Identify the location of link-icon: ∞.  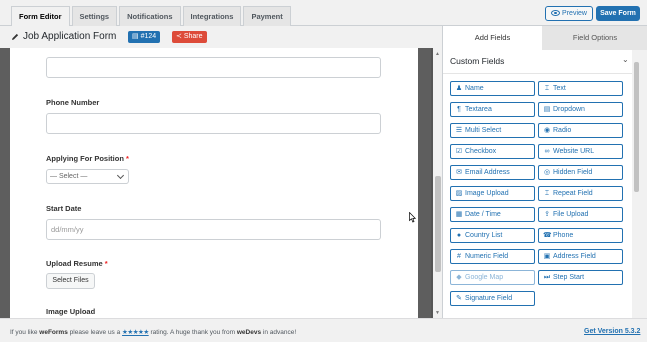
(547, 151).